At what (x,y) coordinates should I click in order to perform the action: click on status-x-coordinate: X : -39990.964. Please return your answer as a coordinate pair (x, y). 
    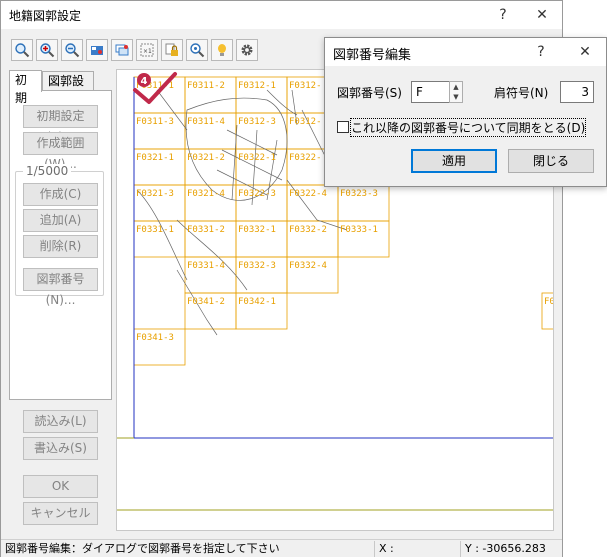
    Looking at the image, I should click on (416, 549).